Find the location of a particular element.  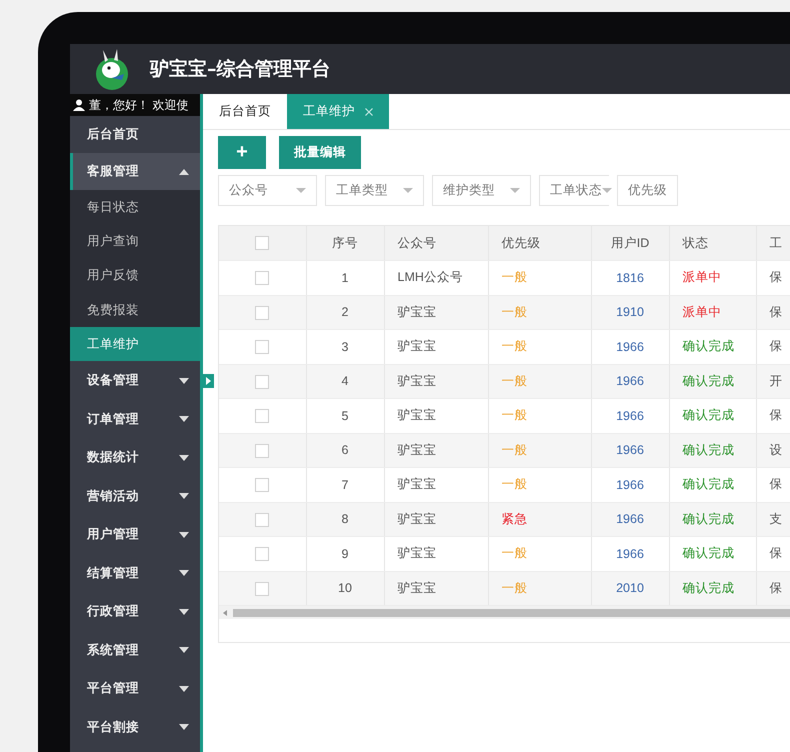

sidebar-group: 客服管理 is located at coordinates (135, 171).